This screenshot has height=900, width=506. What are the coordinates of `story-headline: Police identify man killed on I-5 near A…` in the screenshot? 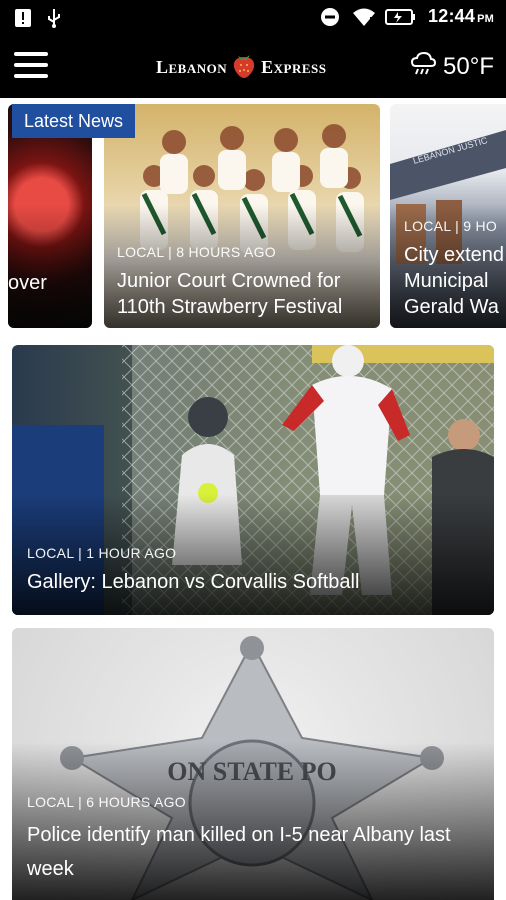 It's located at (239, 852).